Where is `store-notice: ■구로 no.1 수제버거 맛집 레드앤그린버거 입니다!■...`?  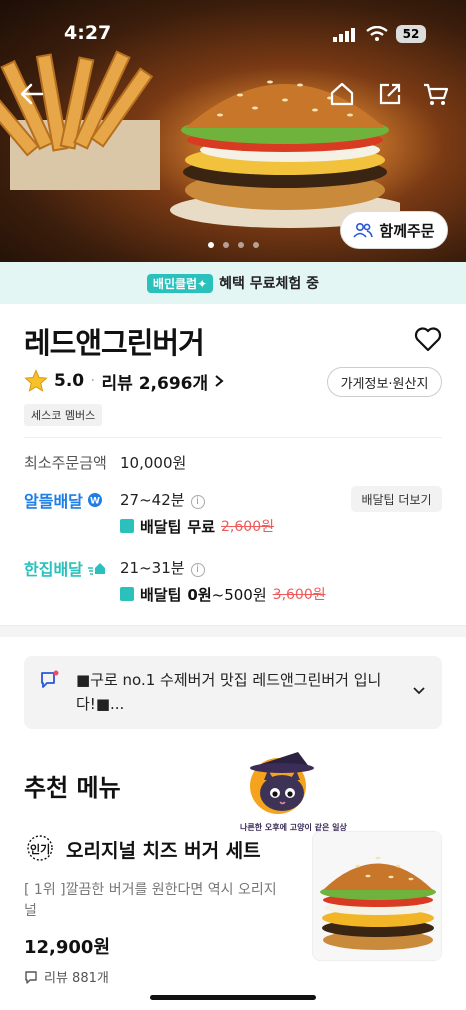
store-notice: ■구로 no.1 수제버거 맛집 레드앤그린버거 입니다!■... is located at coordinates (233, 692).